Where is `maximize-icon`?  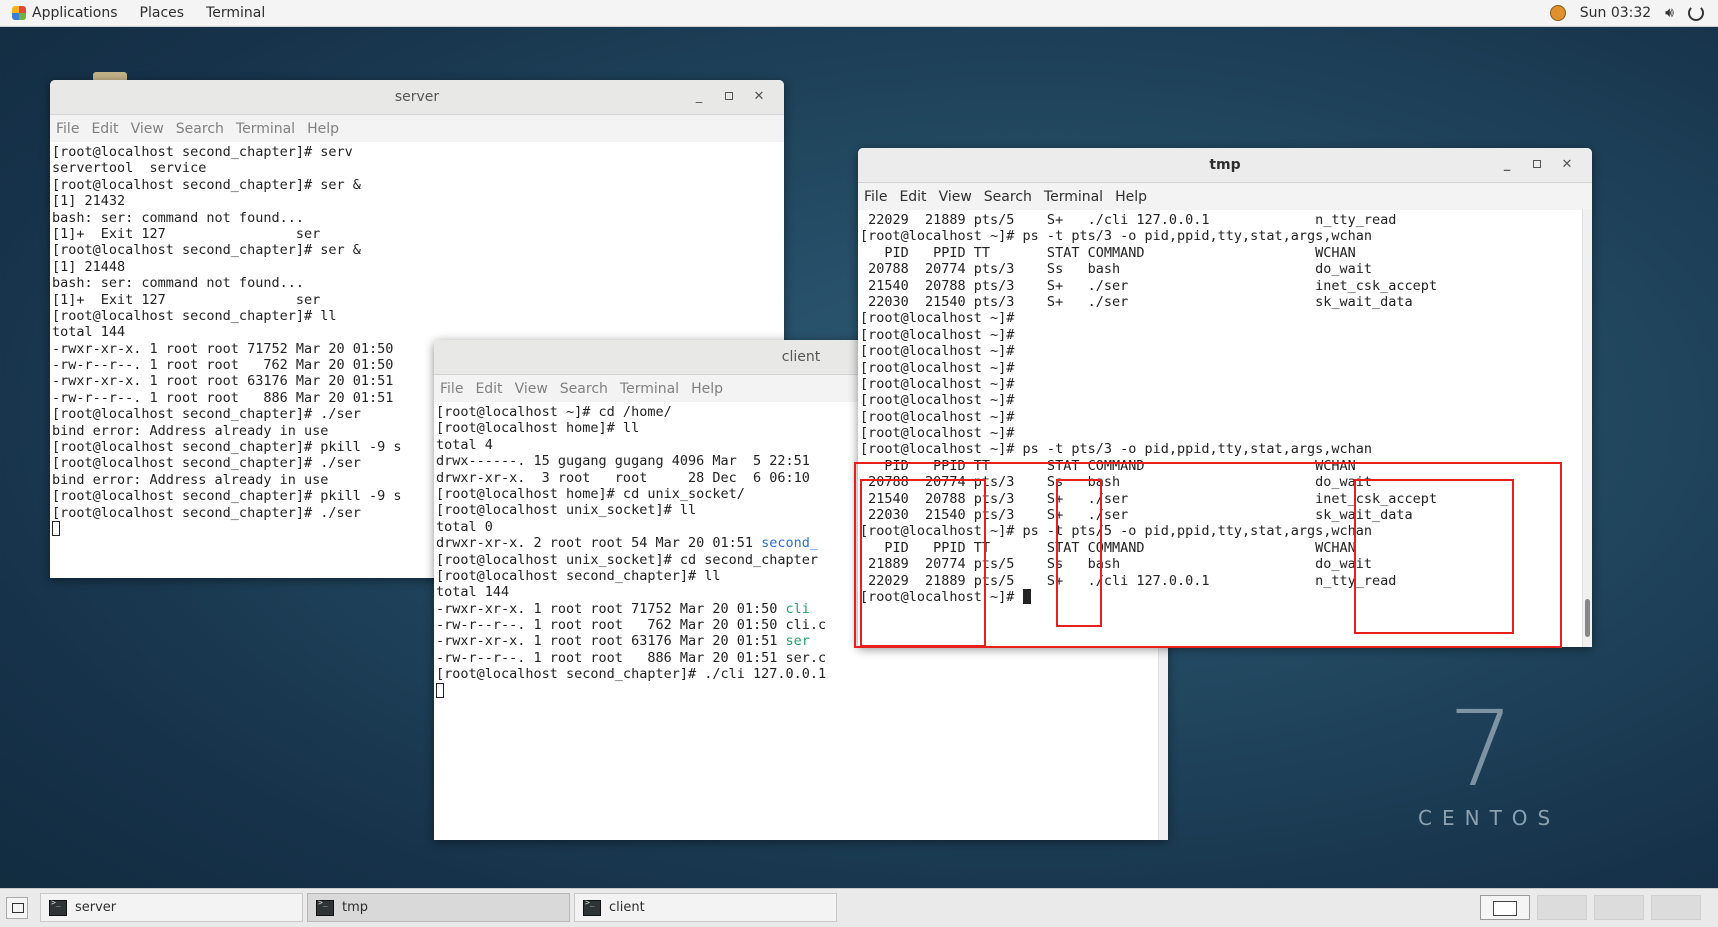
maximize-icon is located at coordinates (729, 96).